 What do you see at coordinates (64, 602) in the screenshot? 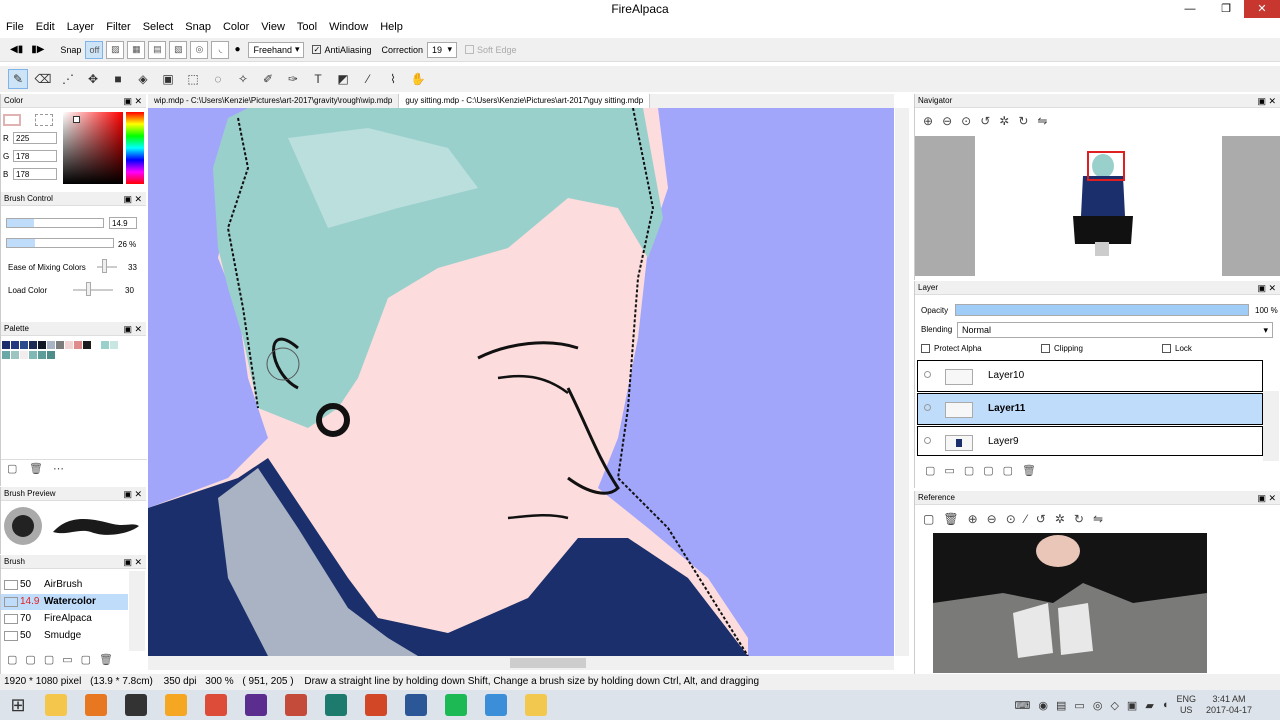
I see `brush-item: 14.9 Watercolor` at bounding box center [64, 602].